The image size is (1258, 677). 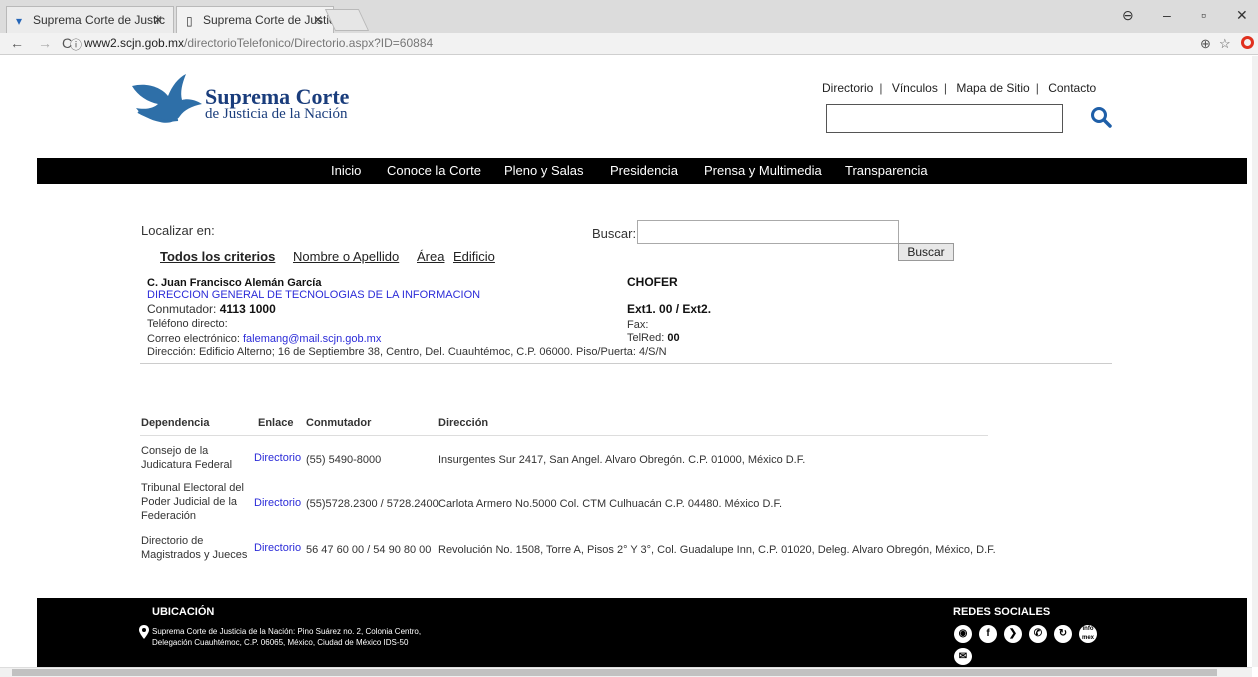 I want to click on buscar-label: Buscar:, so click(x=614, y=233).